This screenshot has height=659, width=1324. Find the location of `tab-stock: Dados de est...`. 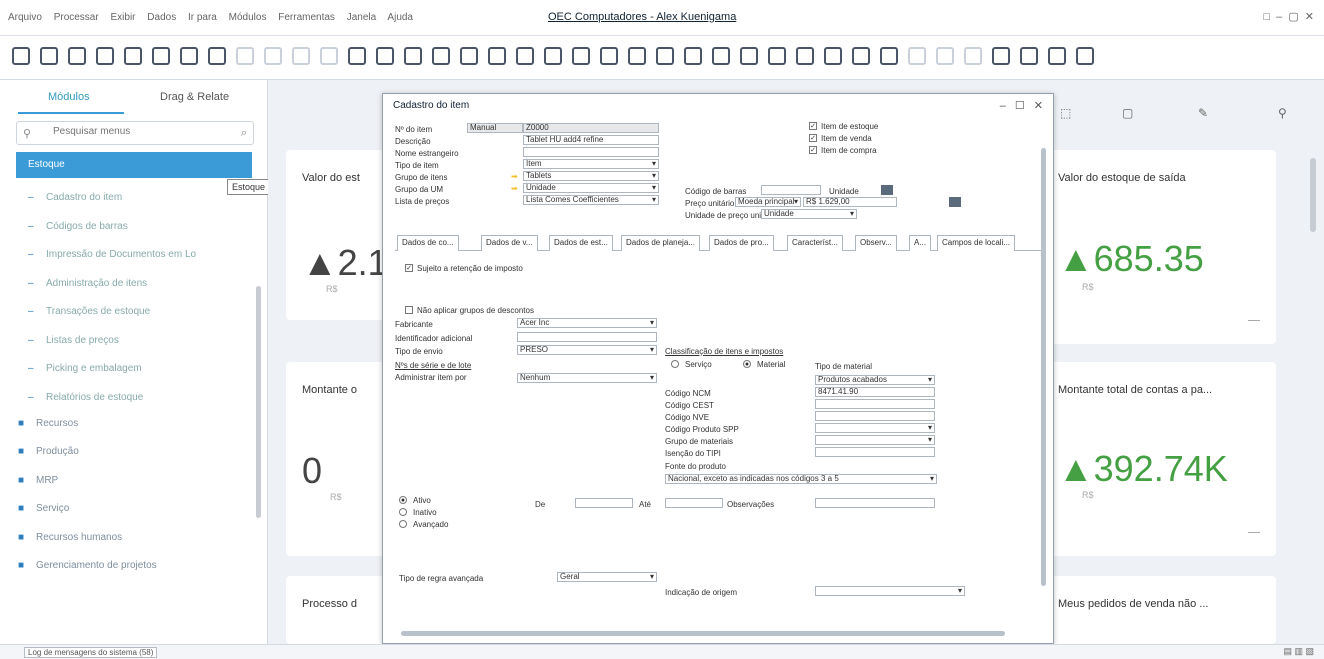

tab-stock: Dados de est... is located at coordinates (581, 243).